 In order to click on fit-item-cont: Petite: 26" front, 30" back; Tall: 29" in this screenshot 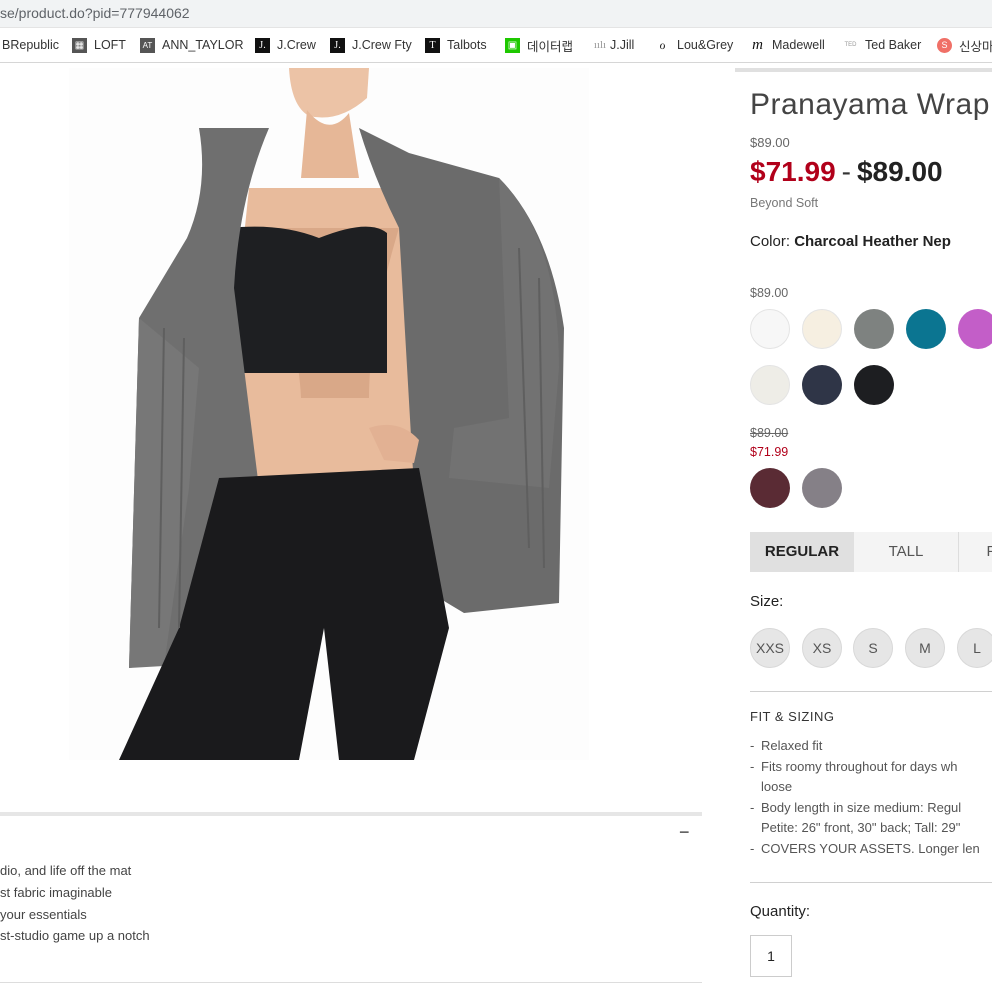, I will do `click(871, 828)`.